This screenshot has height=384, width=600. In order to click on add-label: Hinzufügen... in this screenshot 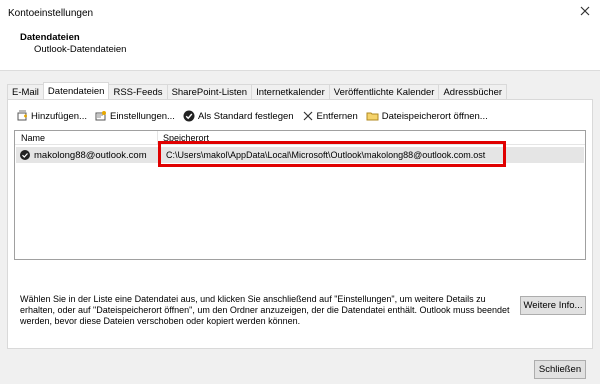, I will do `click(59, 116)`.